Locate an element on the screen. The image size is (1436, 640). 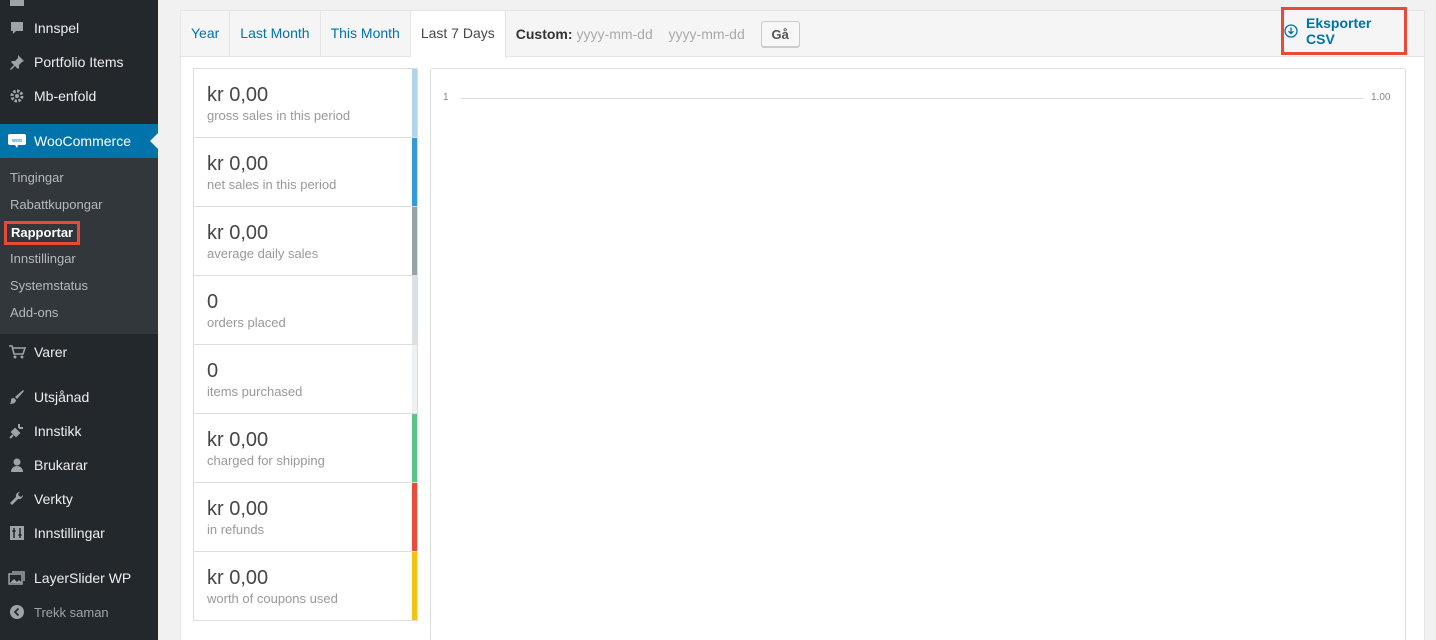
svg-text: woo is located at coordinates (17, 141).